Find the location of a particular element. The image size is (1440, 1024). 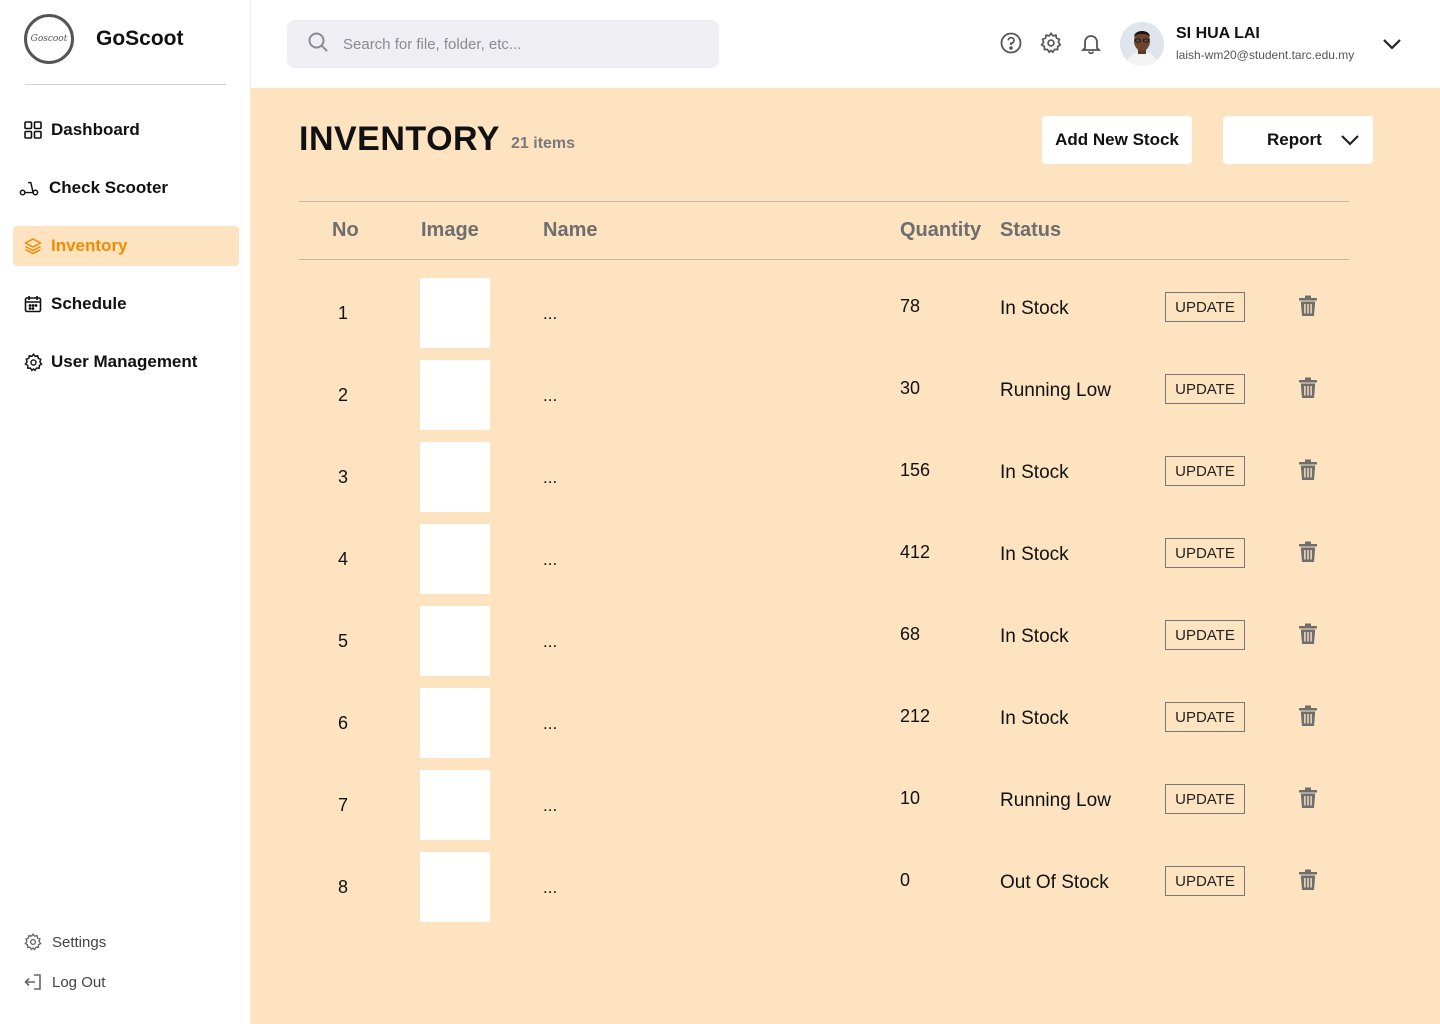

column-header-status: Status is located at coordinates (1031, 230).